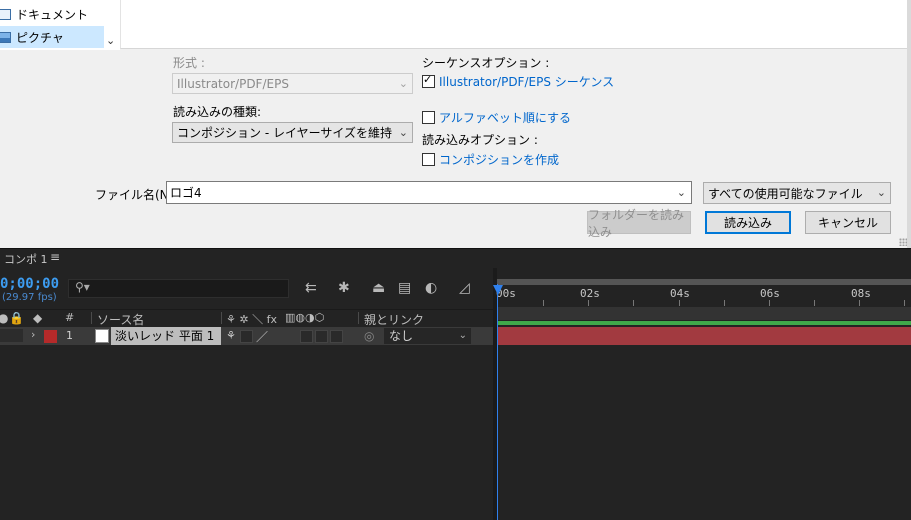 Image resolution: width=911 pixels, height=520 pixels. Describe the element at coordinates (4, 318) in the screenshot. I see `visibility-column-icon: ●` at that location.